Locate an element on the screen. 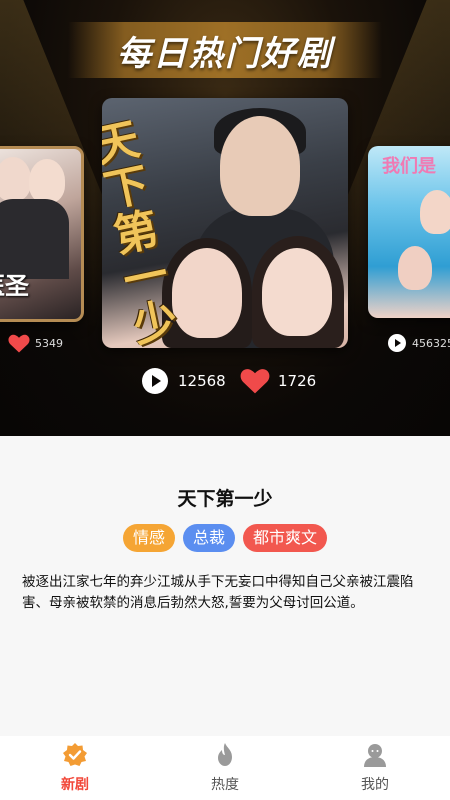 The width and height of the screenshot is (450, 800). tab-mine: 我的 is located at coordinates (375, 768).